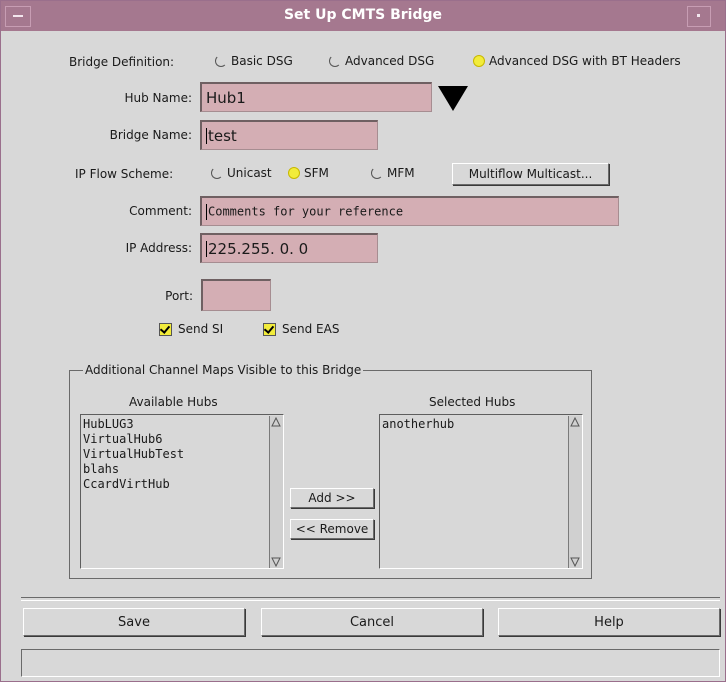  Describe the element at coordinates (158, 248) in the screenshot. I see `ip-address-label: IP Address:` at that location.